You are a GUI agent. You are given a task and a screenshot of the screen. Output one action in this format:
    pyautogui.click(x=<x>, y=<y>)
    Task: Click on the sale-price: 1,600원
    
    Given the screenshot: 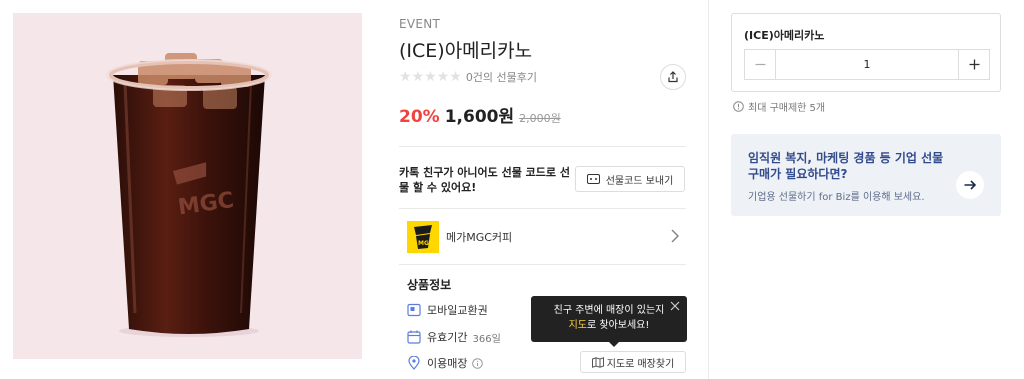 What is the action you would take?
    pyautogui.click(x=479, y=117)
    